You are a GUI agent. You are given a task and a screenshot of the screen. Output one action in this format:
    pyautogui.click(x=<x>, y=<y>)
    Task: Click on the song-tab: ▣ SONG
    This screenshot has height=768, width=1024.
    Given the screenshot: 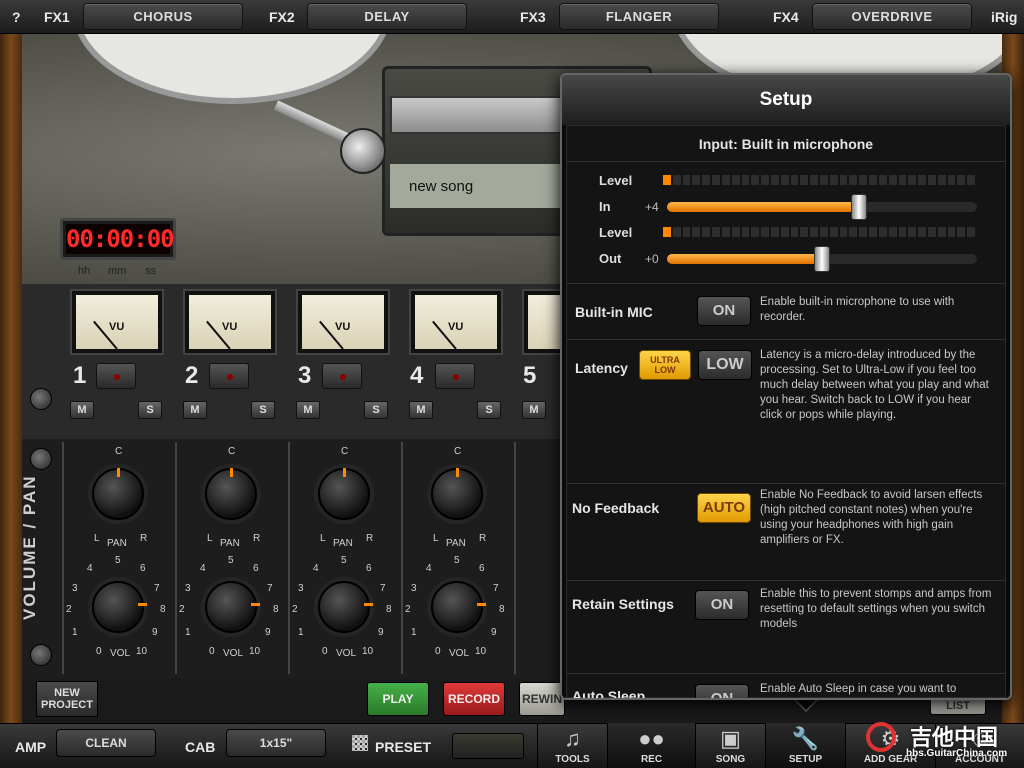 What is the action you would take?
    pyautogui.click(x=730, y=745)
    